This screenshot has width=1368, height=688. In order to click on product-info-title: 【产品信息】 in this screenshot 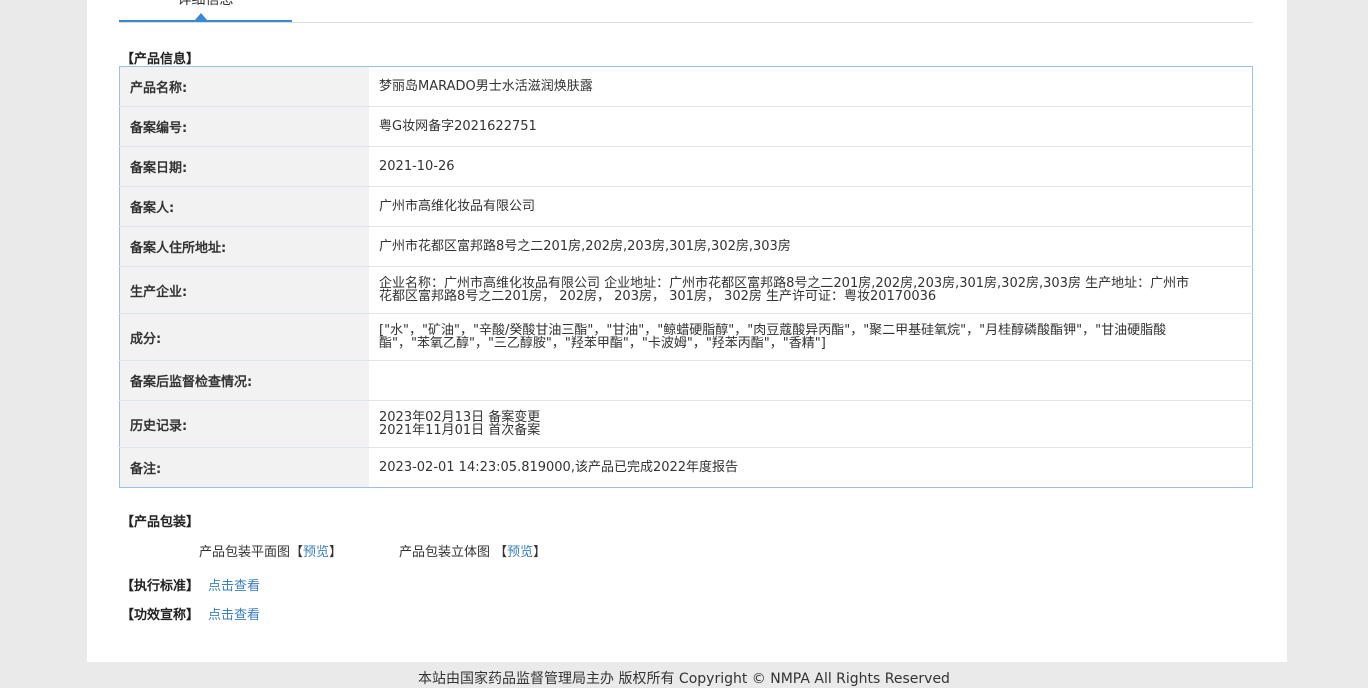, I will do `click(160, 59)`.